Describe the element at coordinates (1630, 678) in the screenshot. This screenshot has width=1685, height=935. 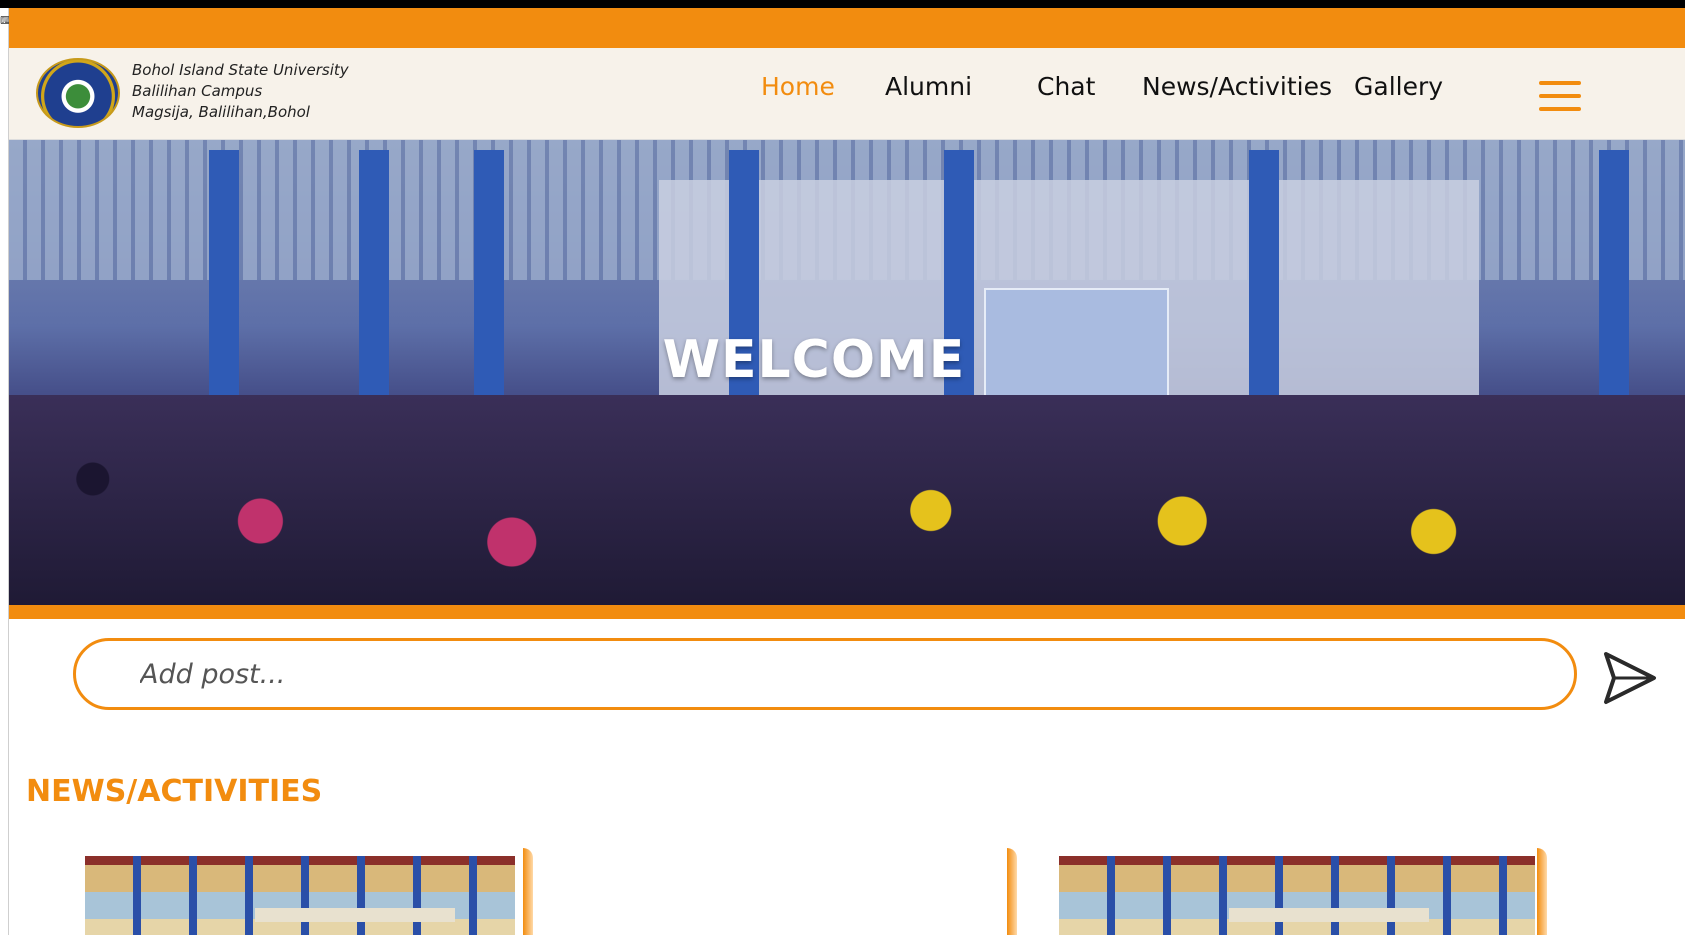
I see `send-icon` at that location.